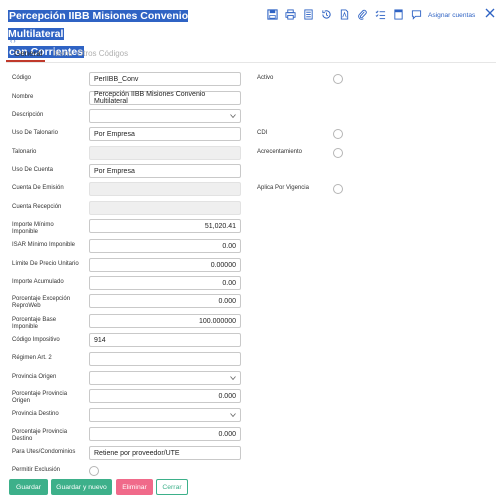  Describe the element at coordinates (272, 14) in the screenshot. I see `save-icon` at that location.